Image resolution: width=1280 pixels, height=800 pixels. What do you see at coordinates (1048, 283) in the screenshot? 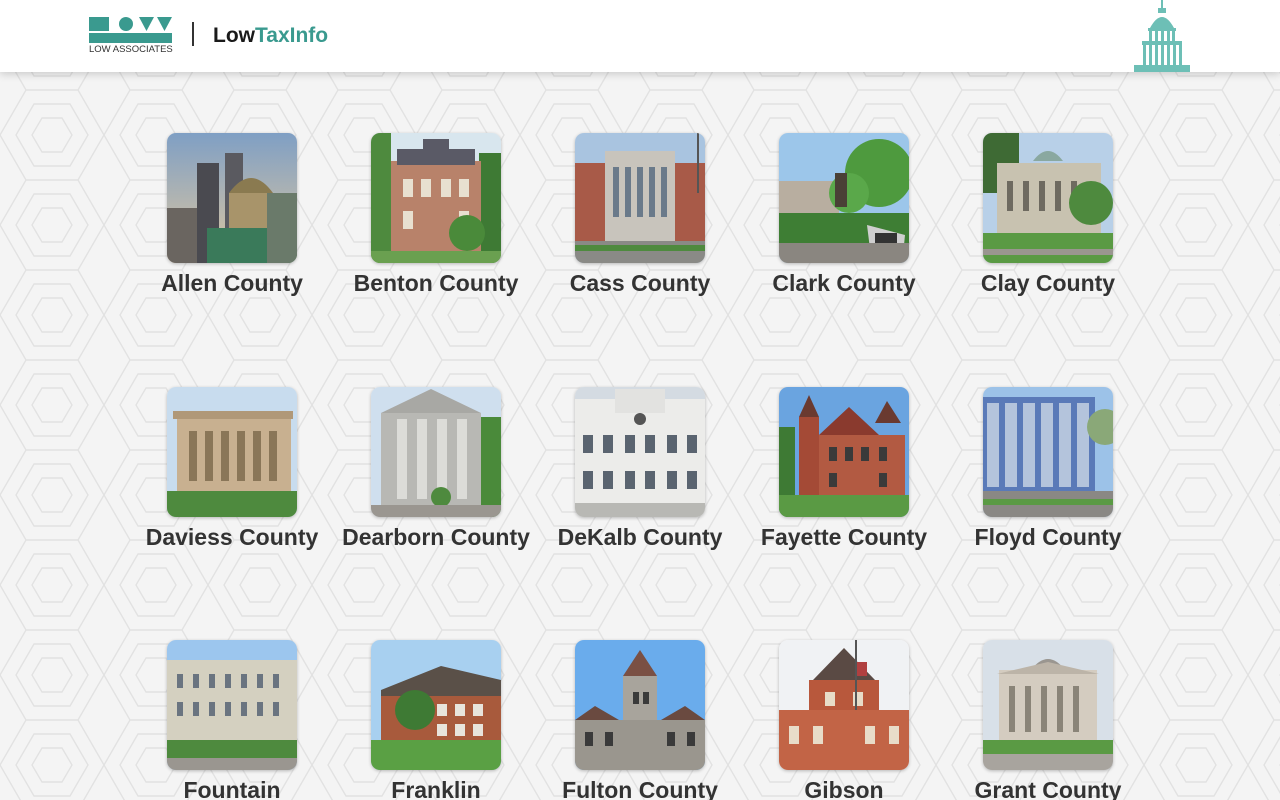
I see `county-name: Clay County` at bounding box center [1048, 283].